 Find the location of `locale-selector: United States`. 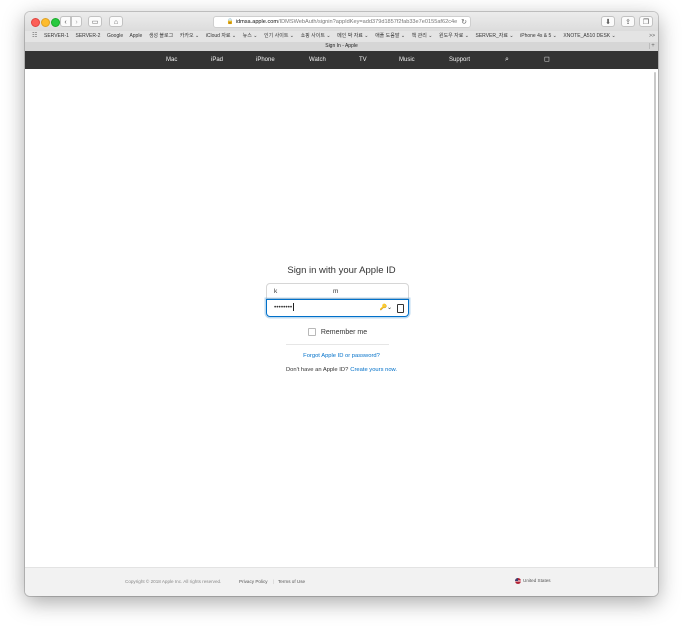

locale-selector: United States is located at coordinates (533, 581).